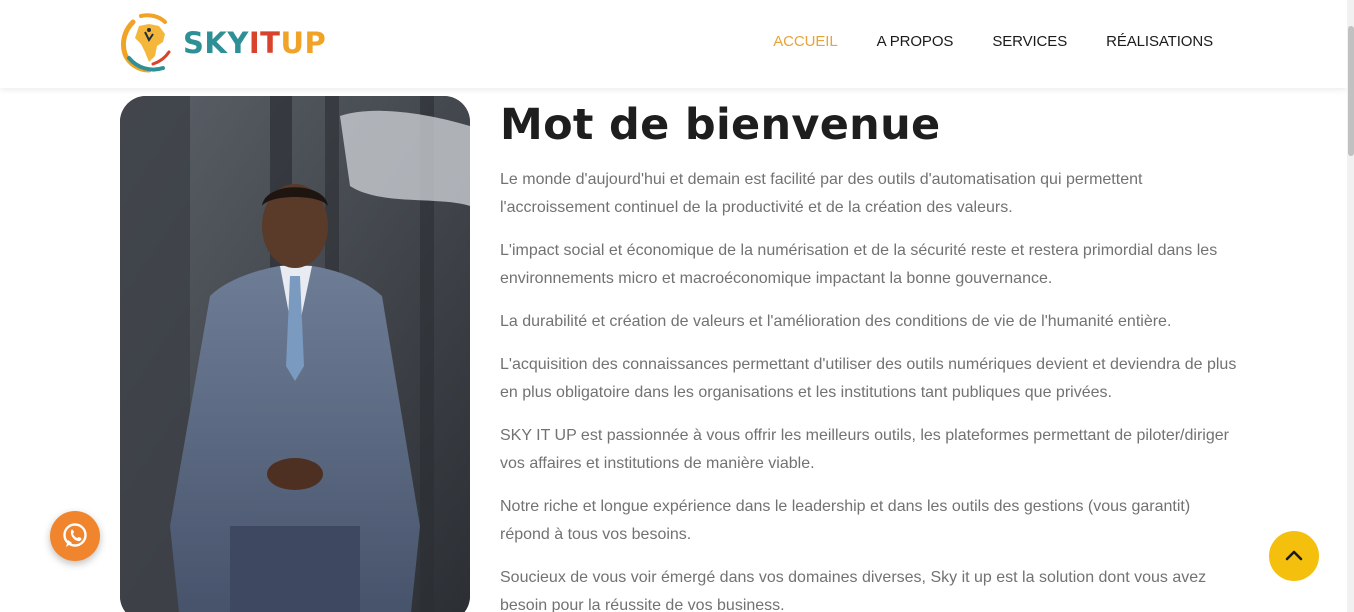 The height and width of the screenshot is (612, 1354). I want to click on logo-text-up: UP, so click(303, 43).